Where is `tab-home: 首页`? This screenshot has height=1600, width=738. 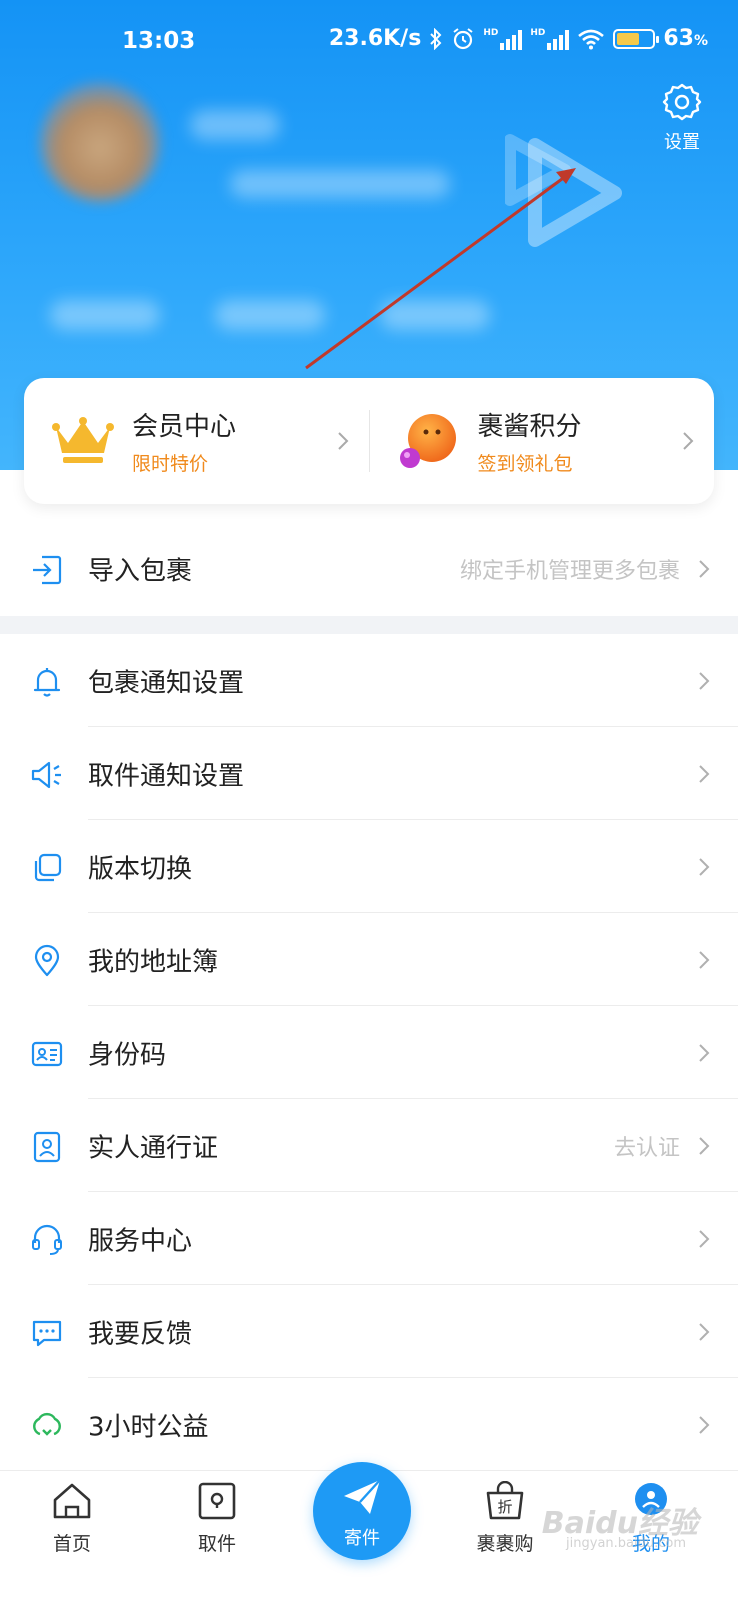 tab-home: 首页 is located at coordinates (72, 1518).